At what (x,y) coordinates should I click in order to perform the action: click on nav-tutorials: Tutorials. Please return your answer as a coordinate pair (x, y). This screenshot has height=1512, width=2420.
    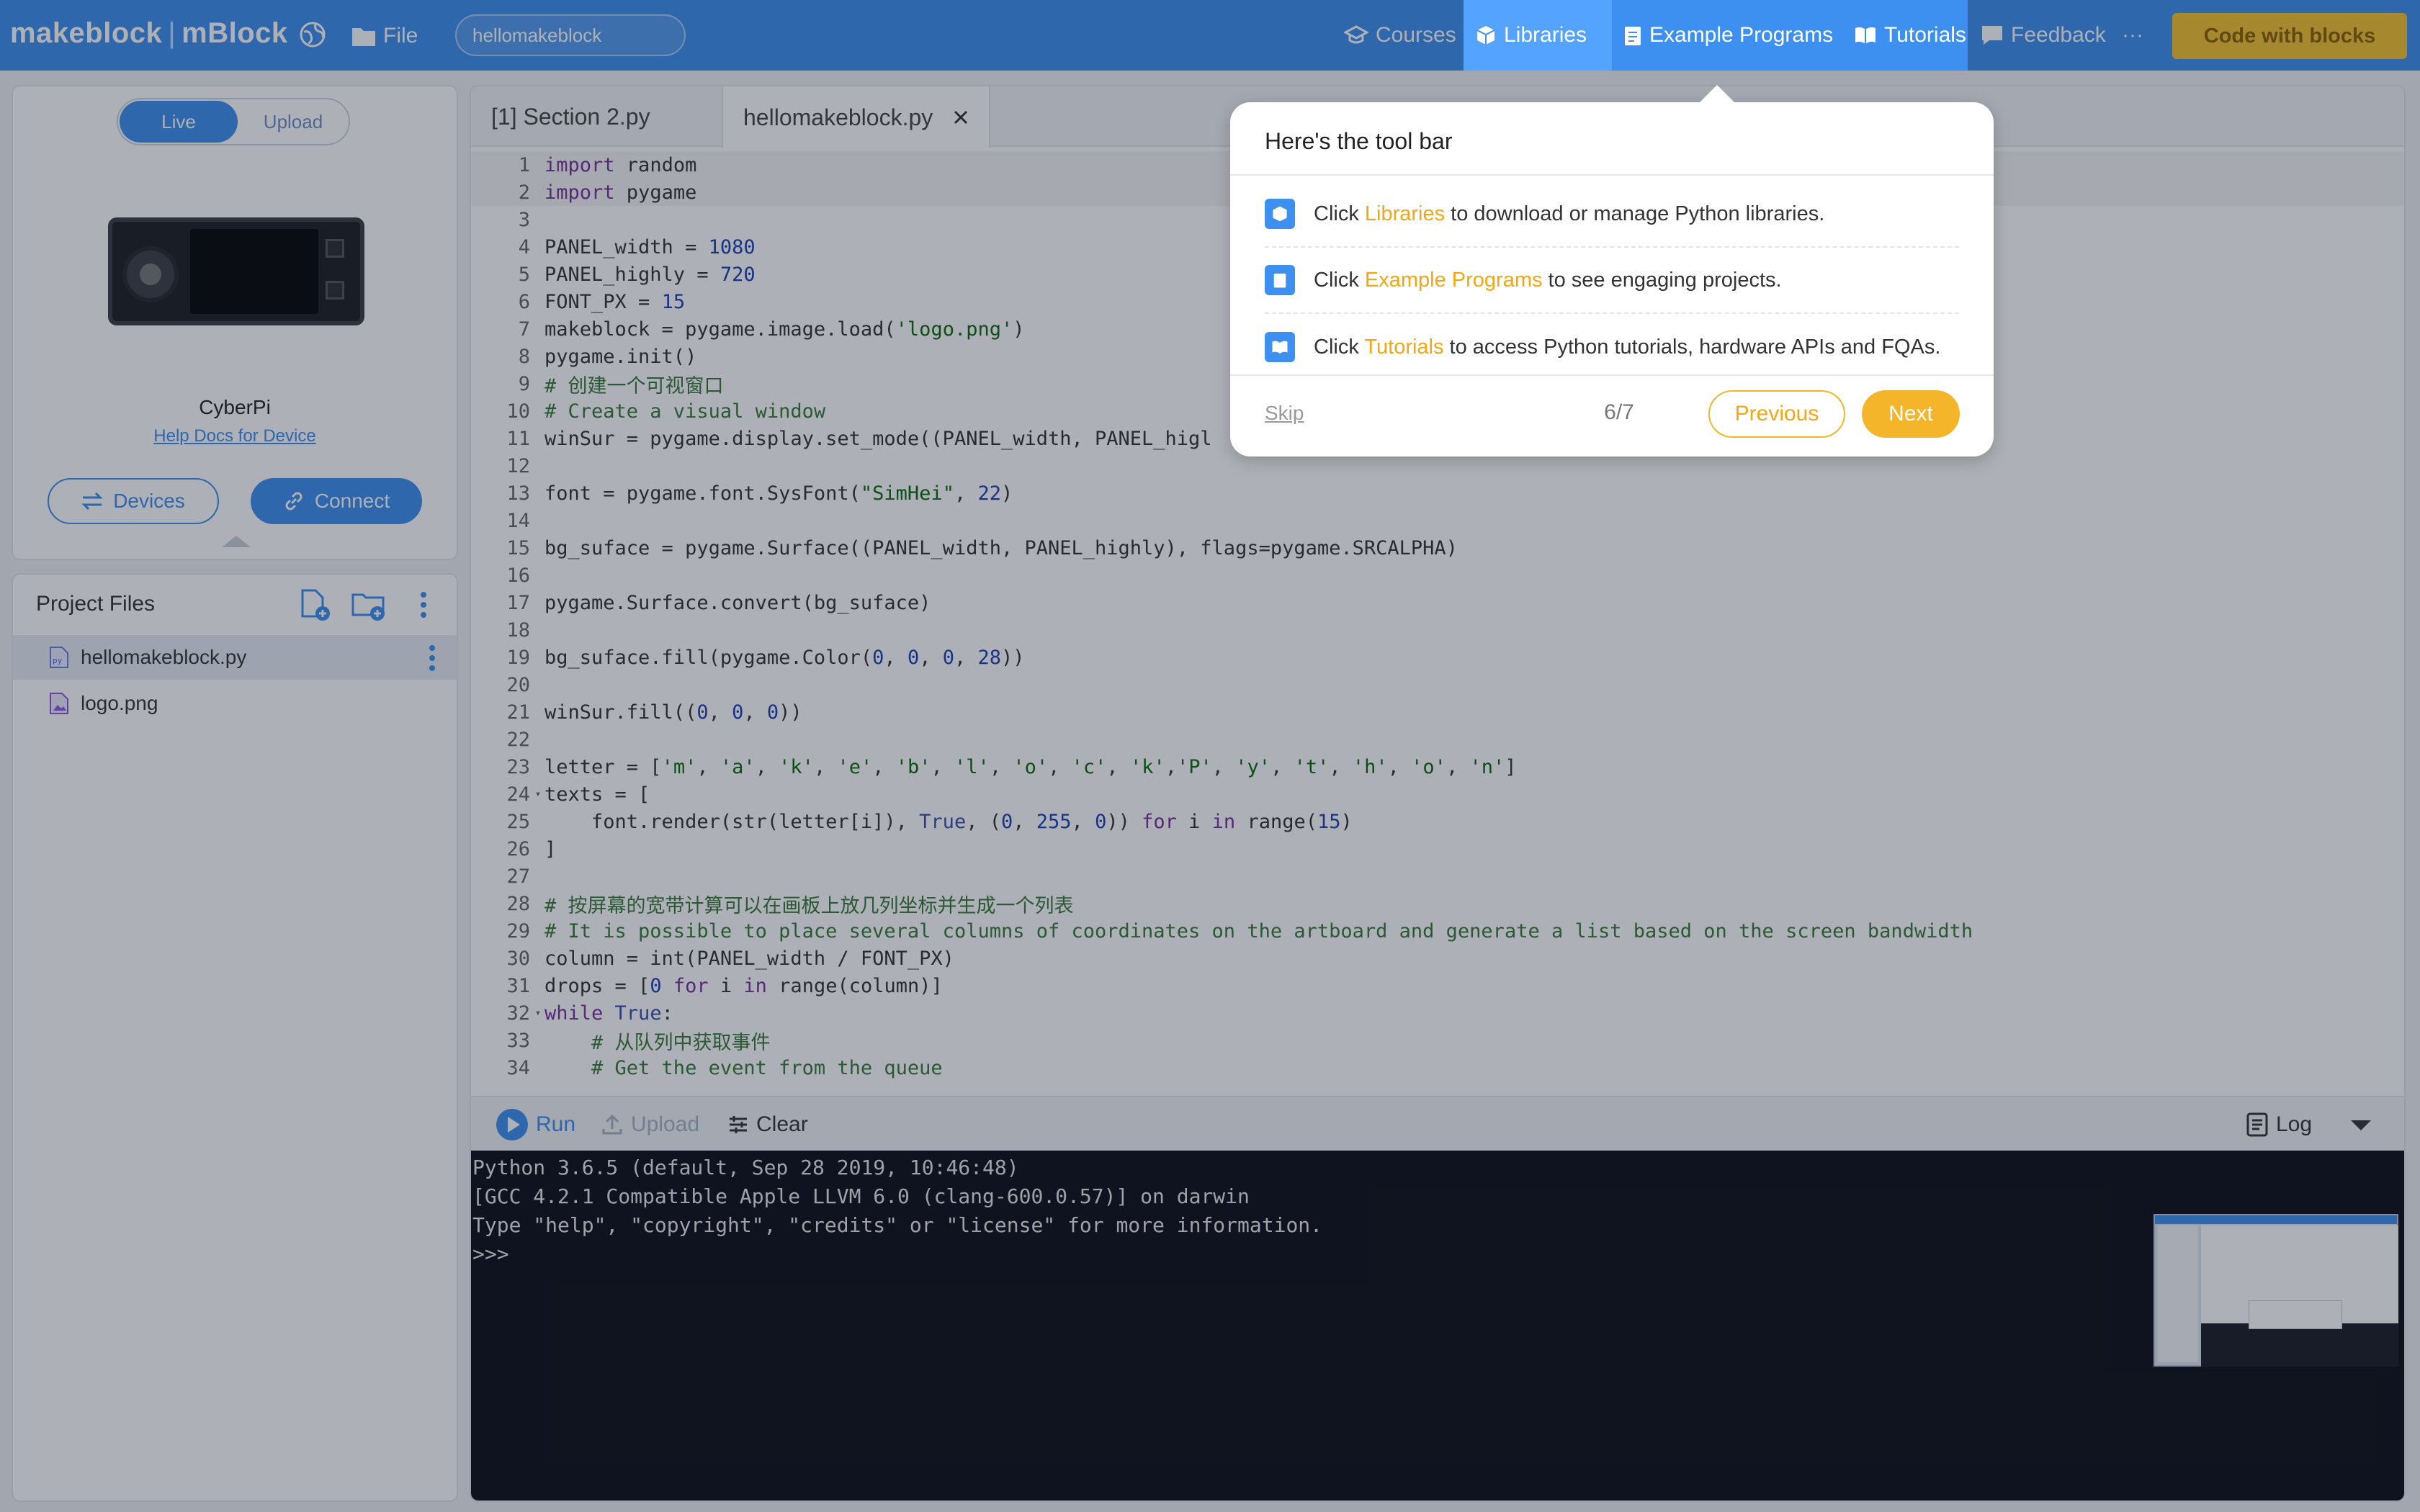
    Looking at the image, I should click on (1905, 35).